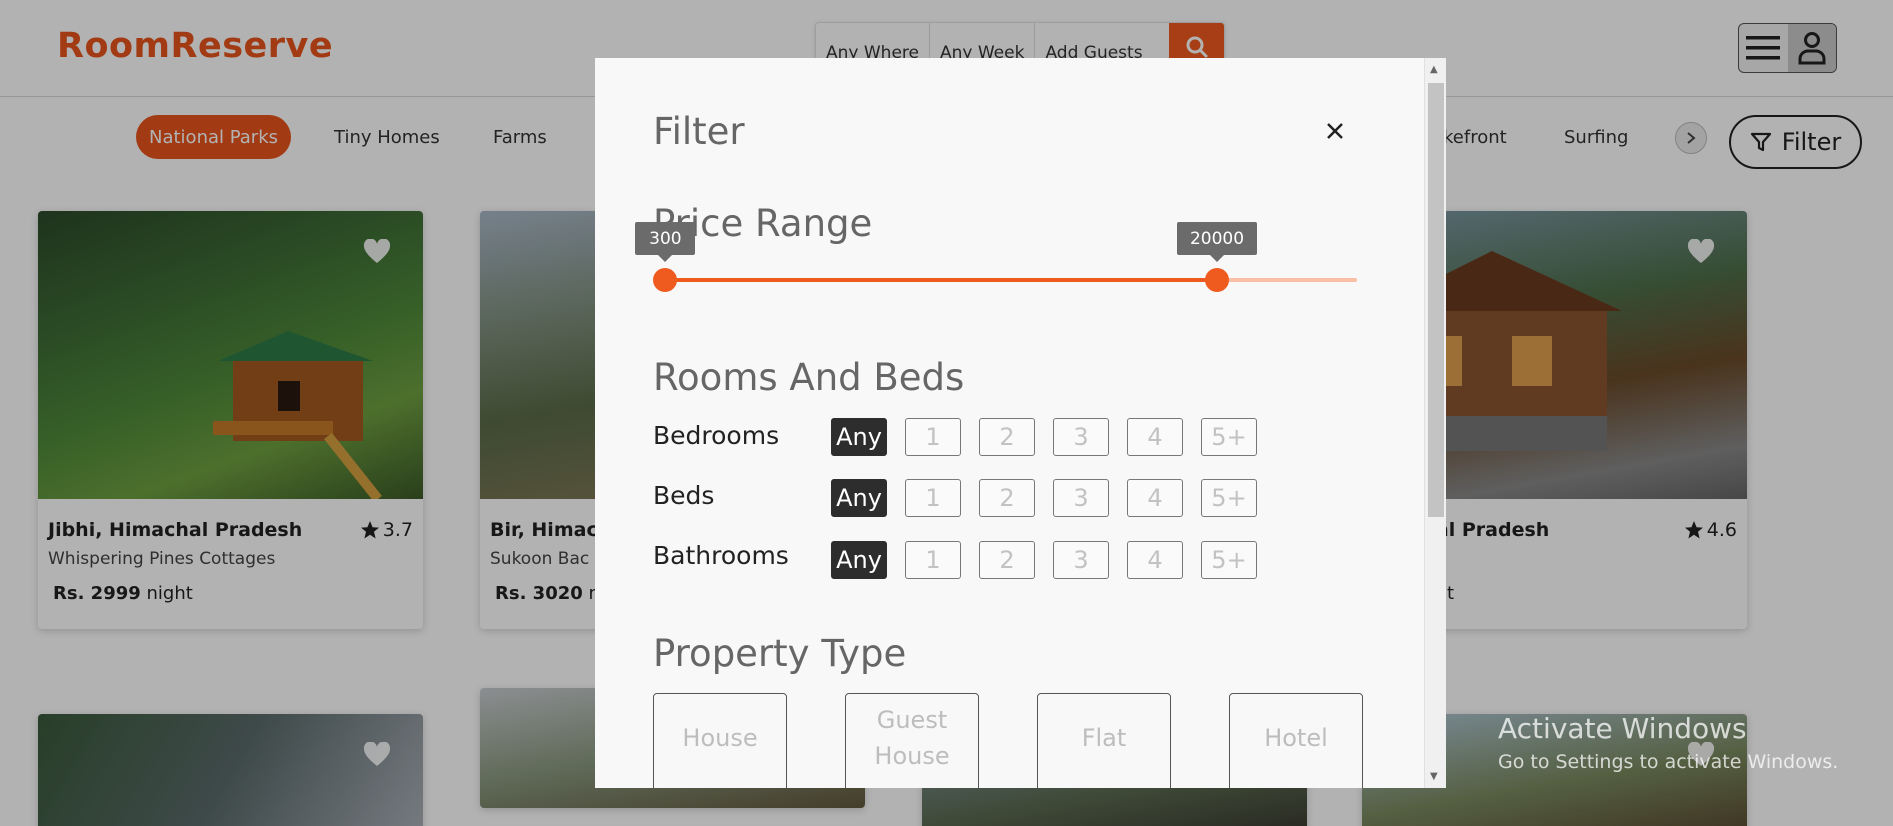  Describe the element at coordinates (1229, 560) in the screenshot. I see `bathrooms-option-5plus: 5+` at that location.